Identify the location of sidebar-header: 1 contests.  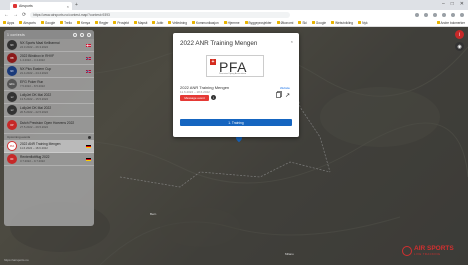
(49, 34).